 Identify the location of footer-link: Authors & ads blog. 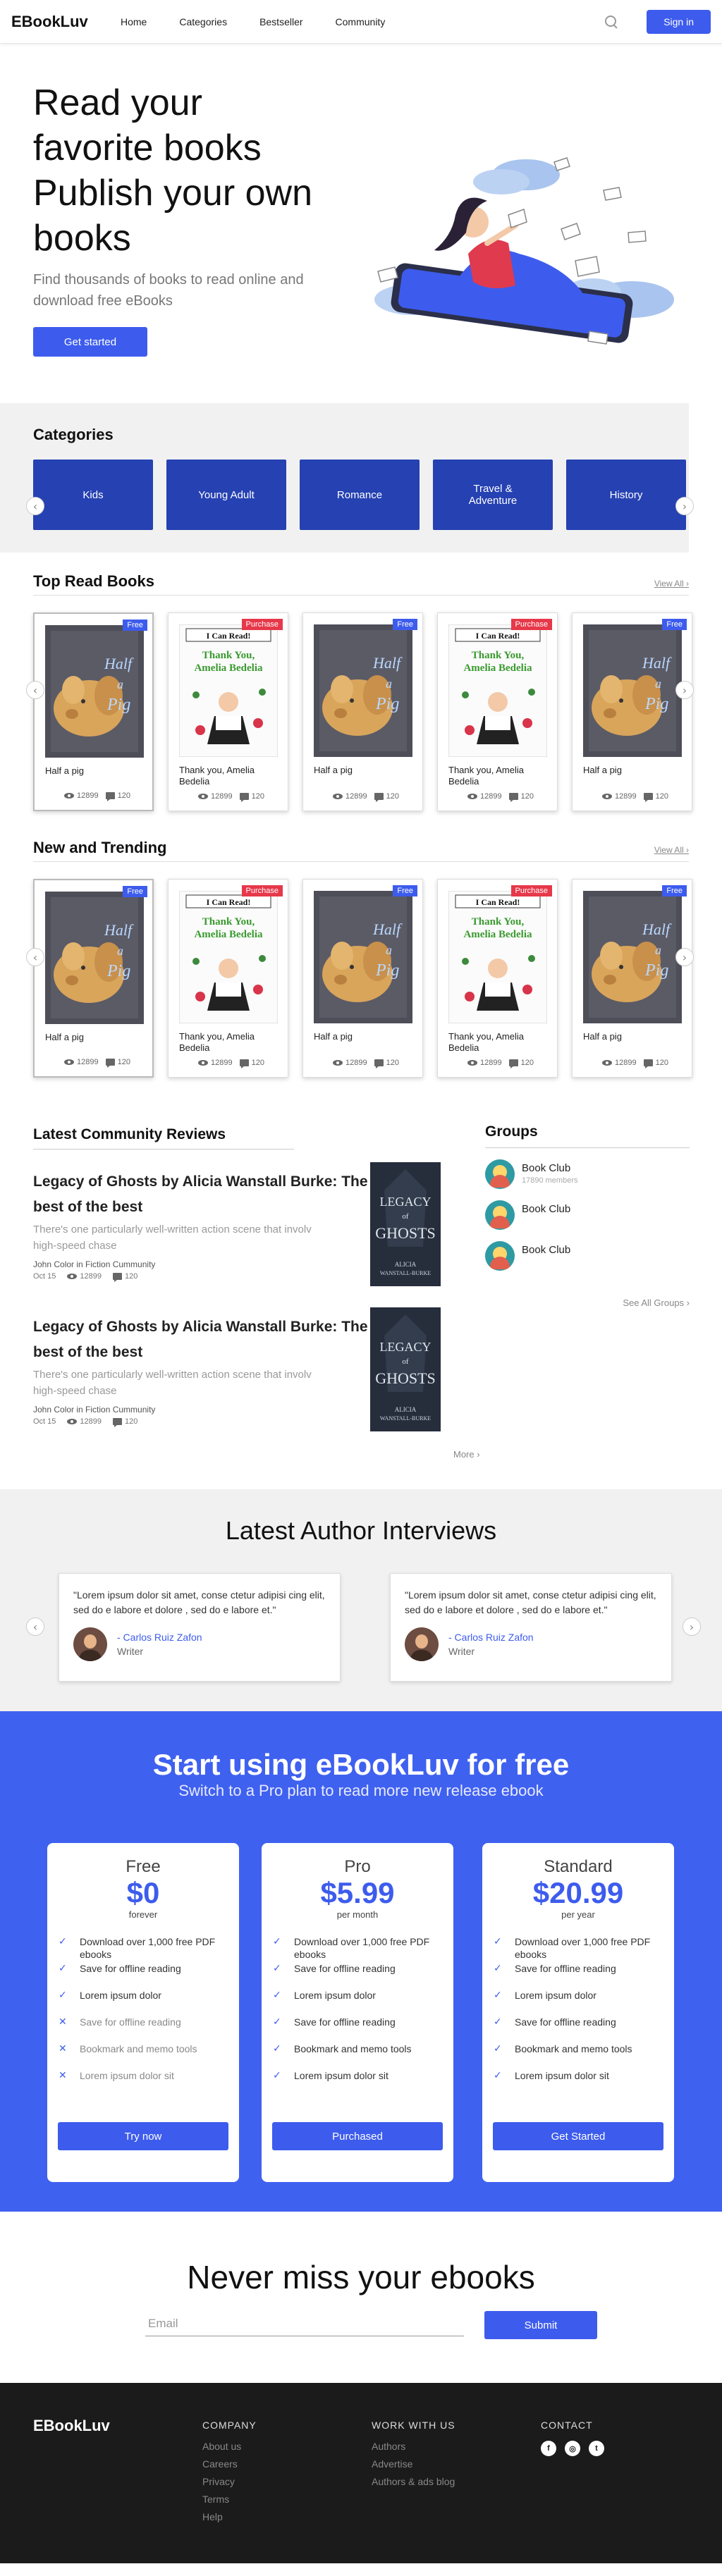
(413, 2482).